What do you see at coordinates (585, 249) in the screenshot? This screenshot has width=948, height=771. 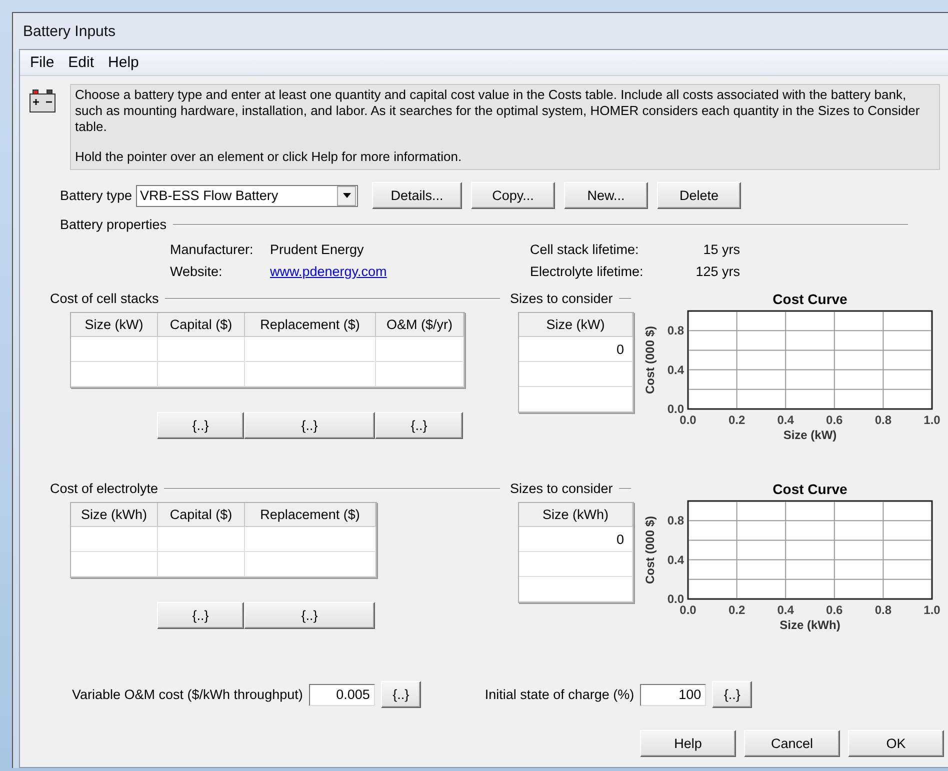 I see `property-label: Cell stack lifetime:` at bounding box center [585, 249].